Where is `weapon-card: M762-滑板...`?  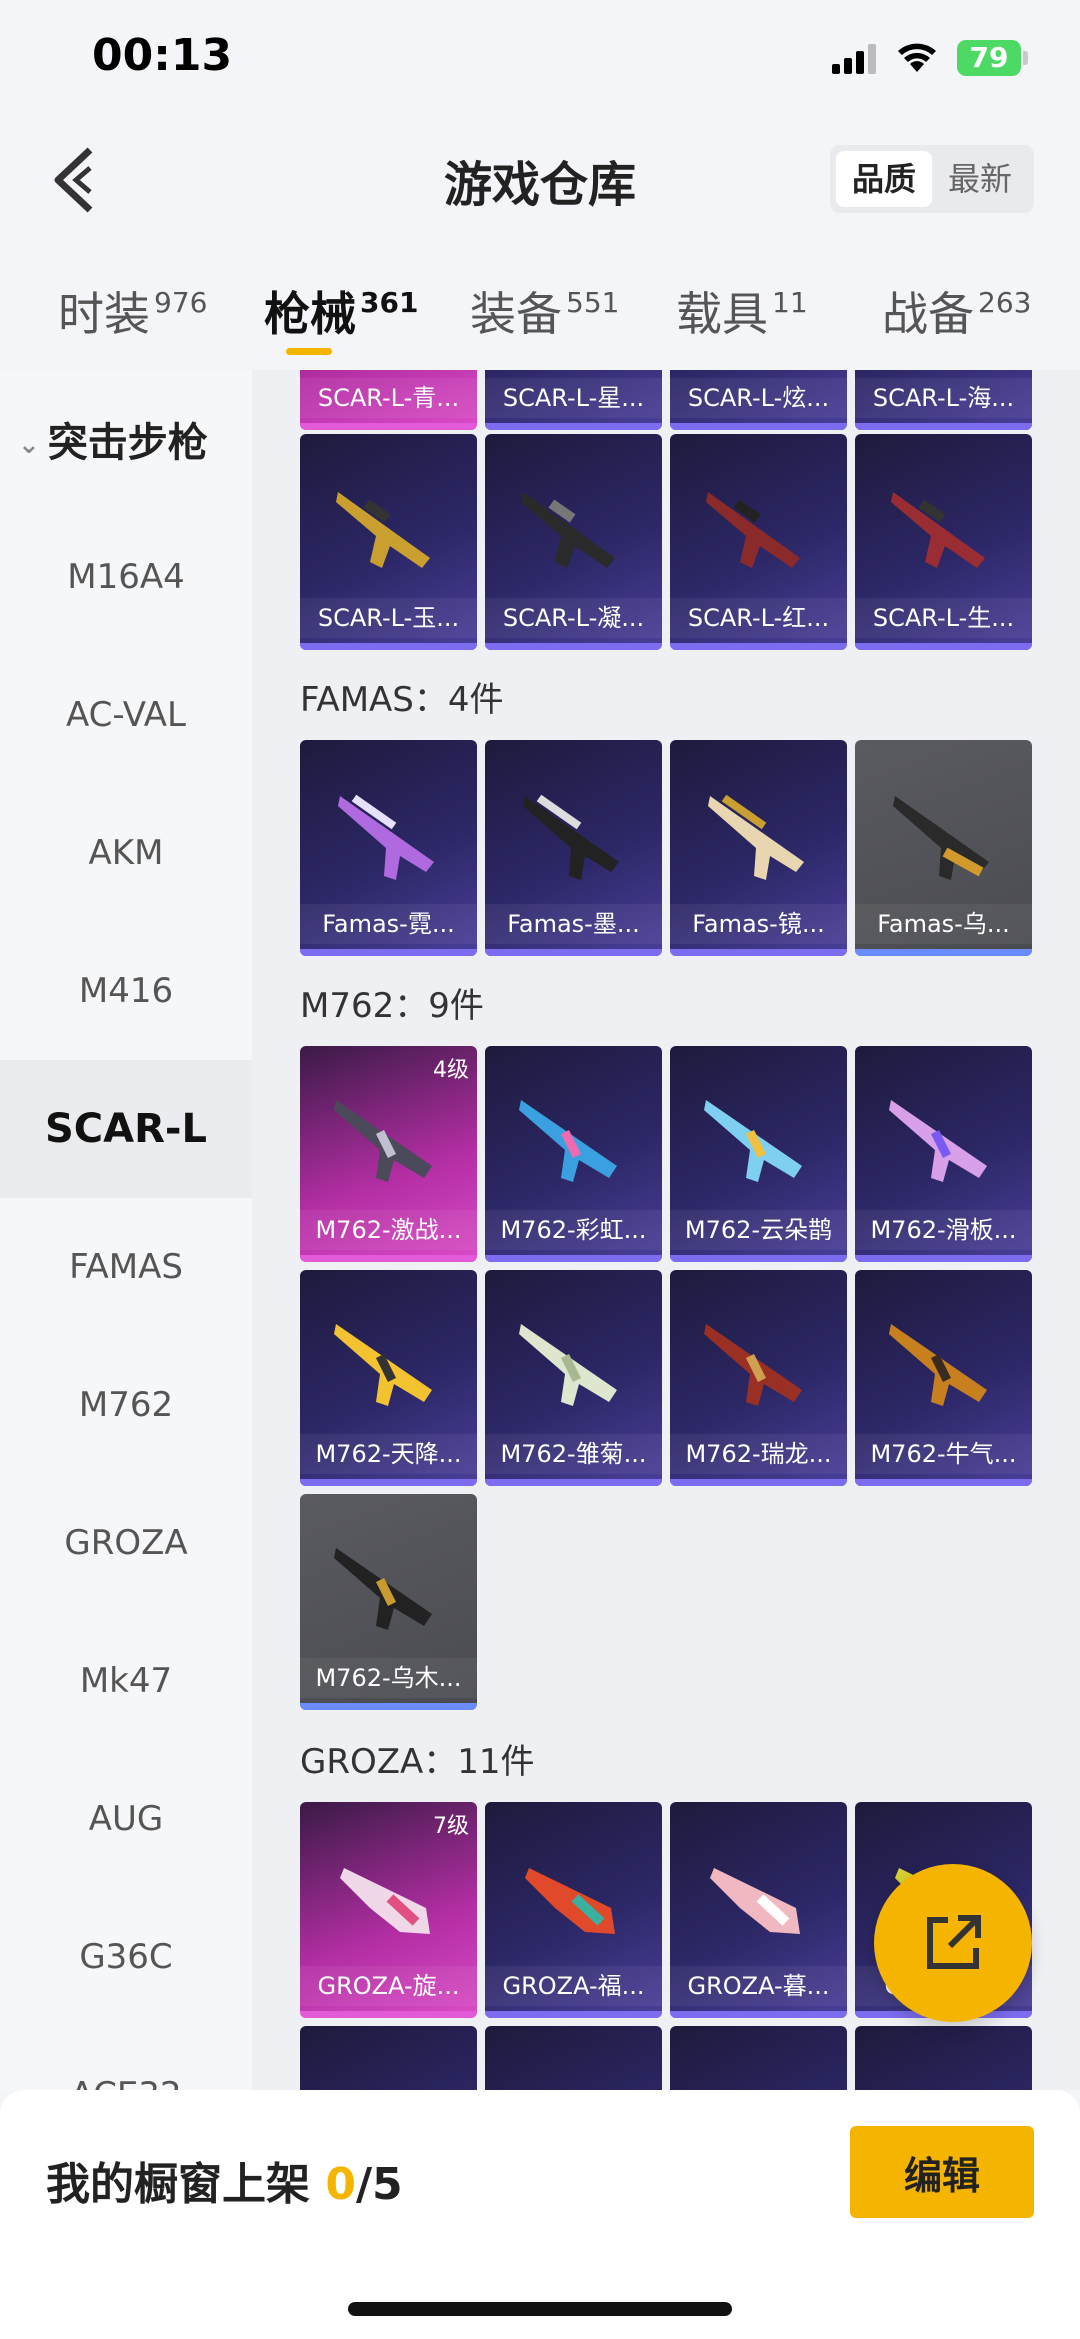
weapon-card: M762-滑板... is located at coordinates (943, 1154).